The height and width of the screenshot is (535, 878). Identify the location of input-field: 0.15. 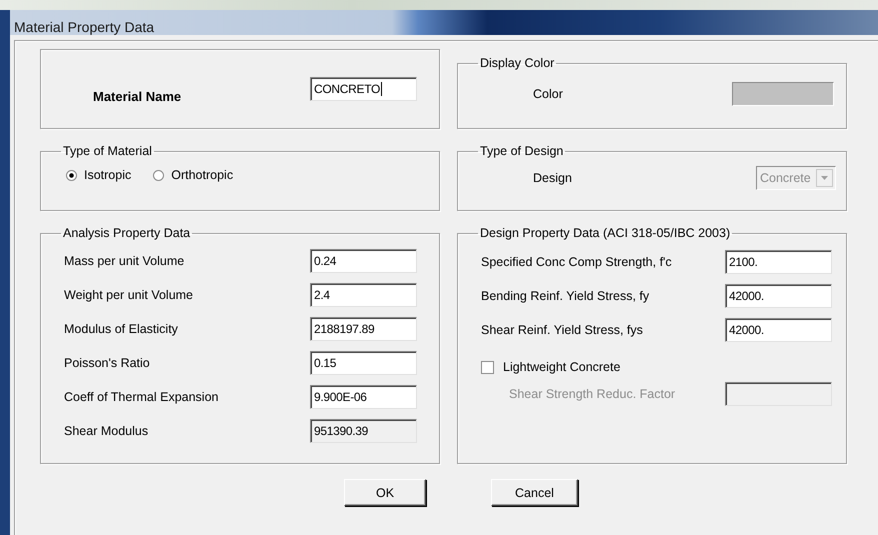
(363, 363).